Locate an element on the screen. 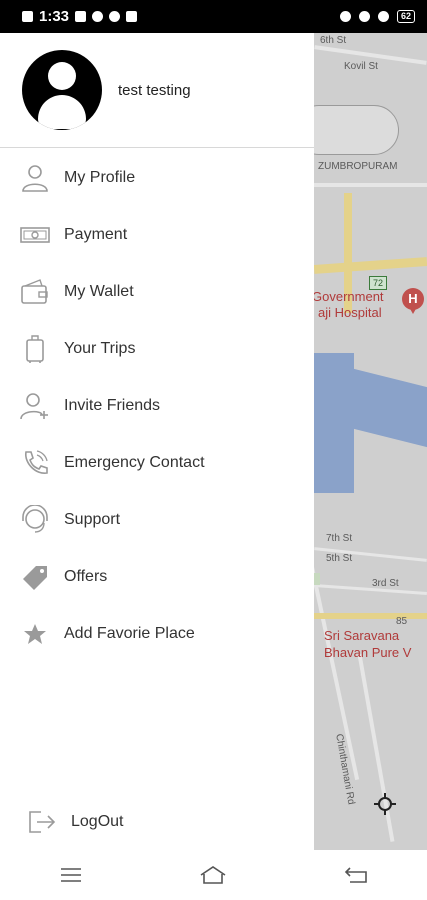 The width and height of the screenshot is (427, 900). wallet-icon is located at coordinates (35, 292).